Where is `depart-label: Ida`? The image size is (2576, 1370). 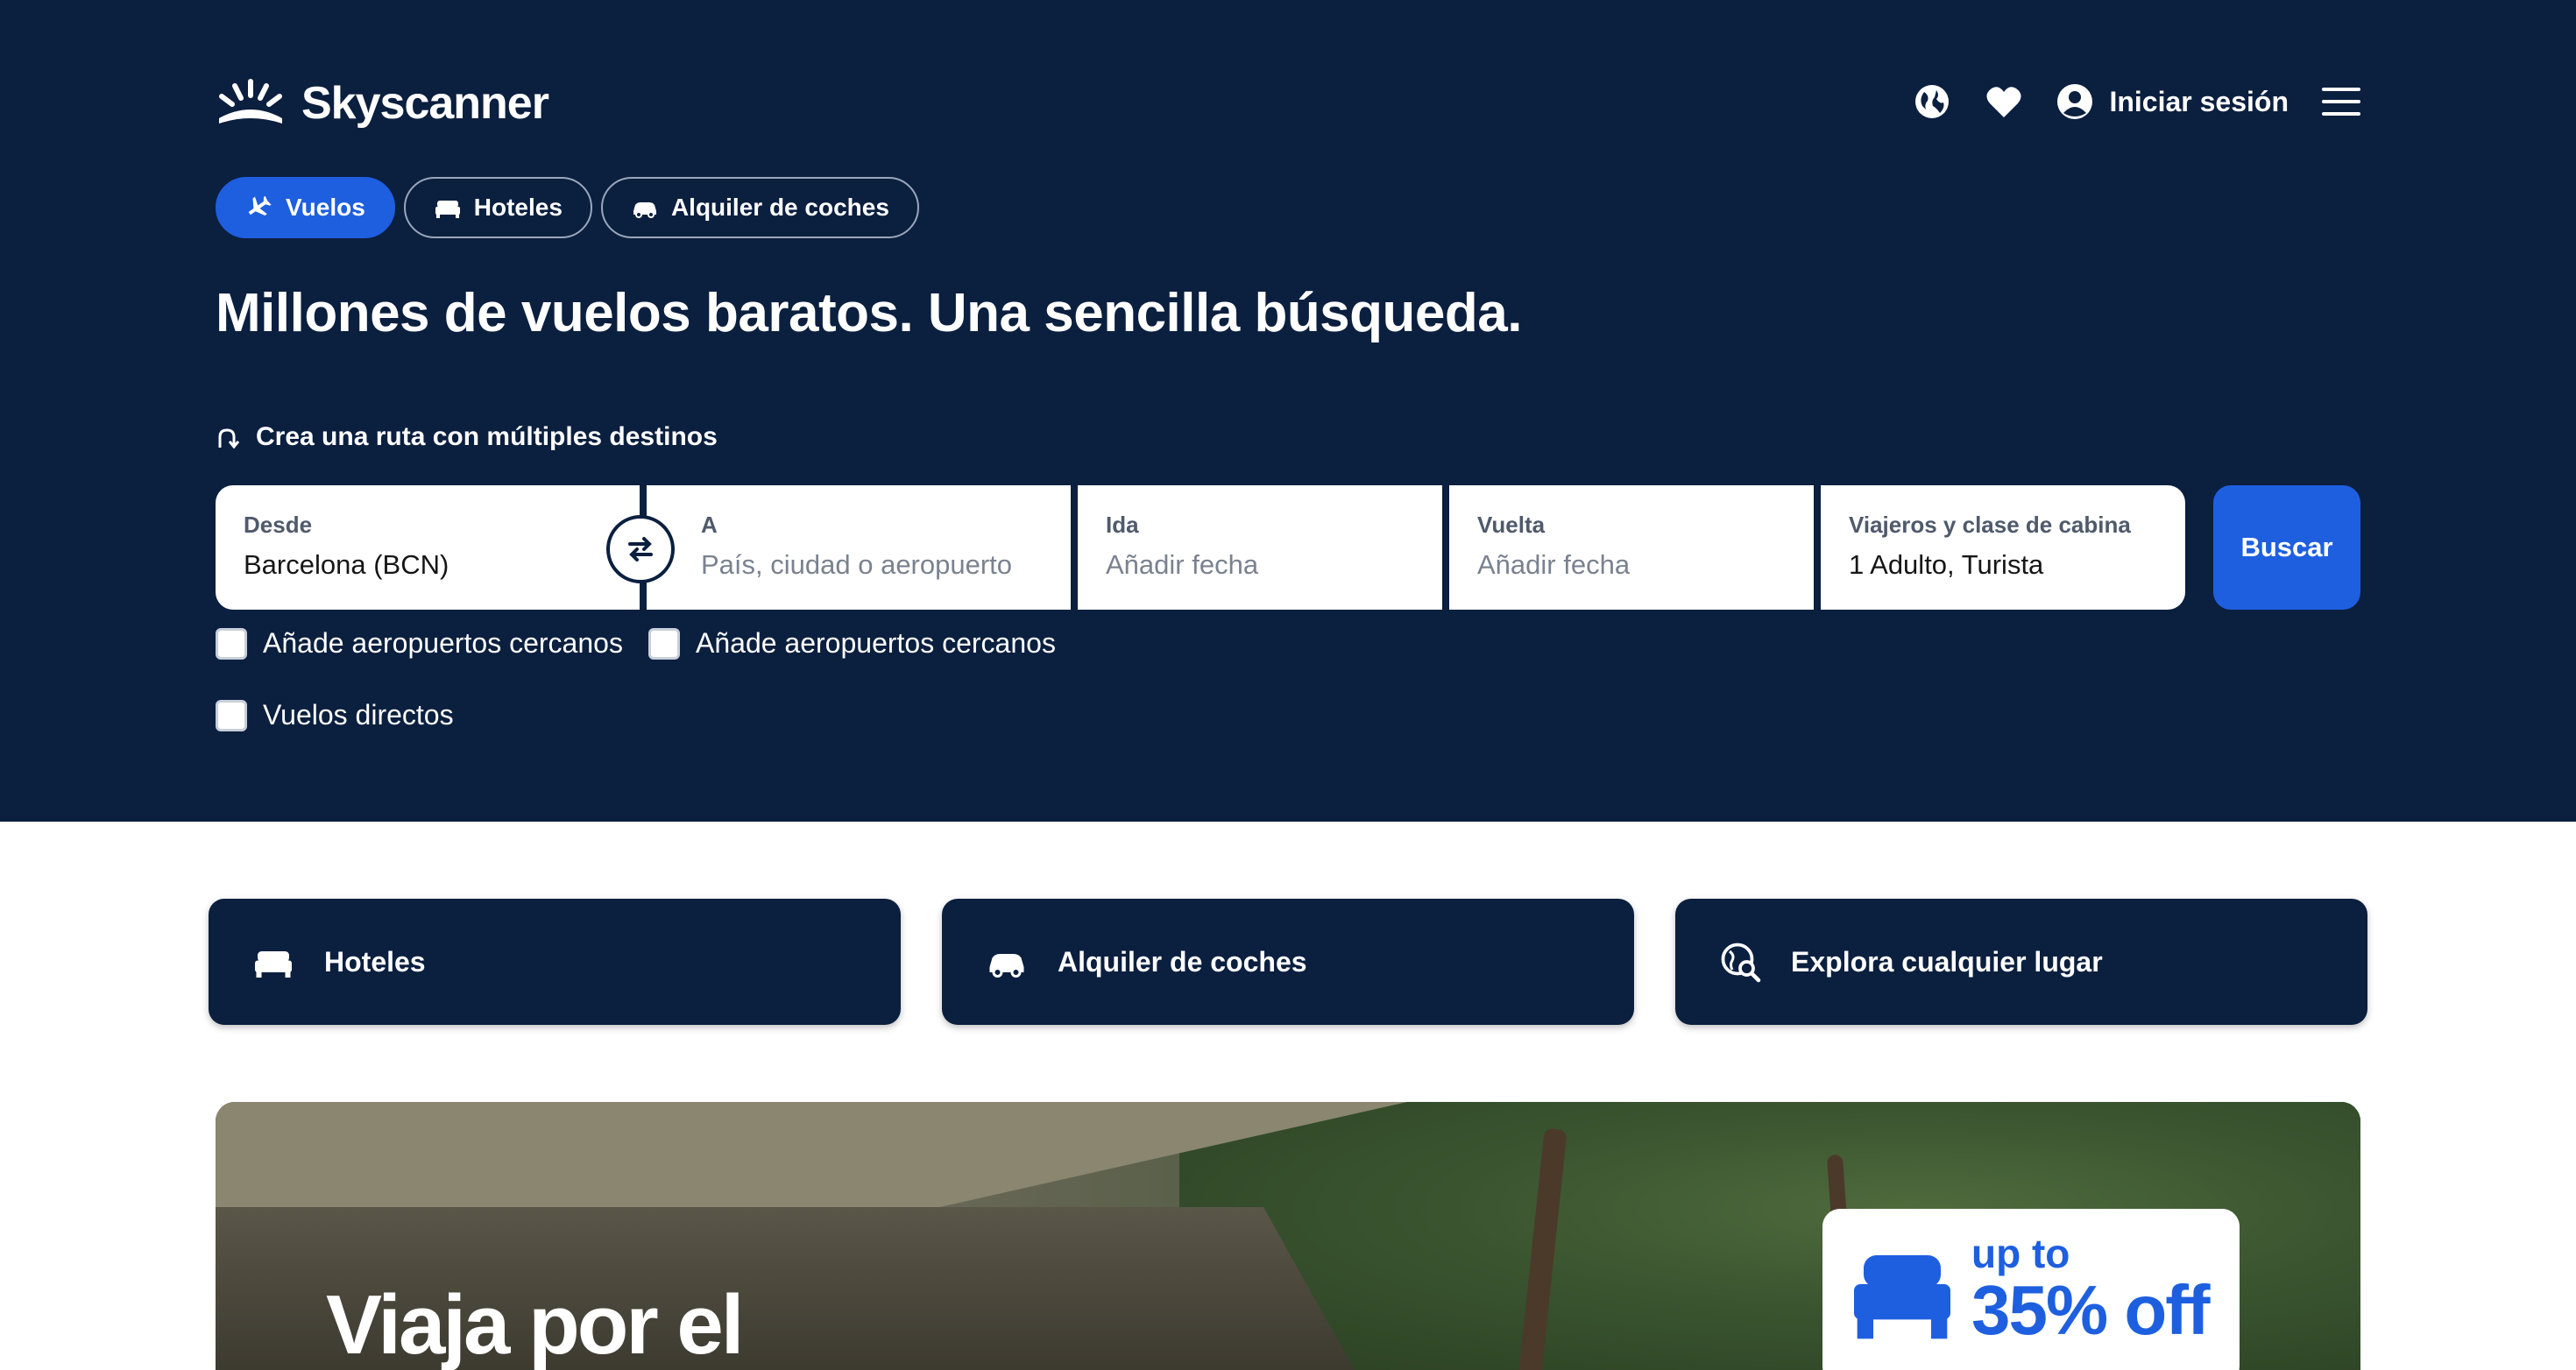
depart-label: Ida is located at coordinates (1122, 525).